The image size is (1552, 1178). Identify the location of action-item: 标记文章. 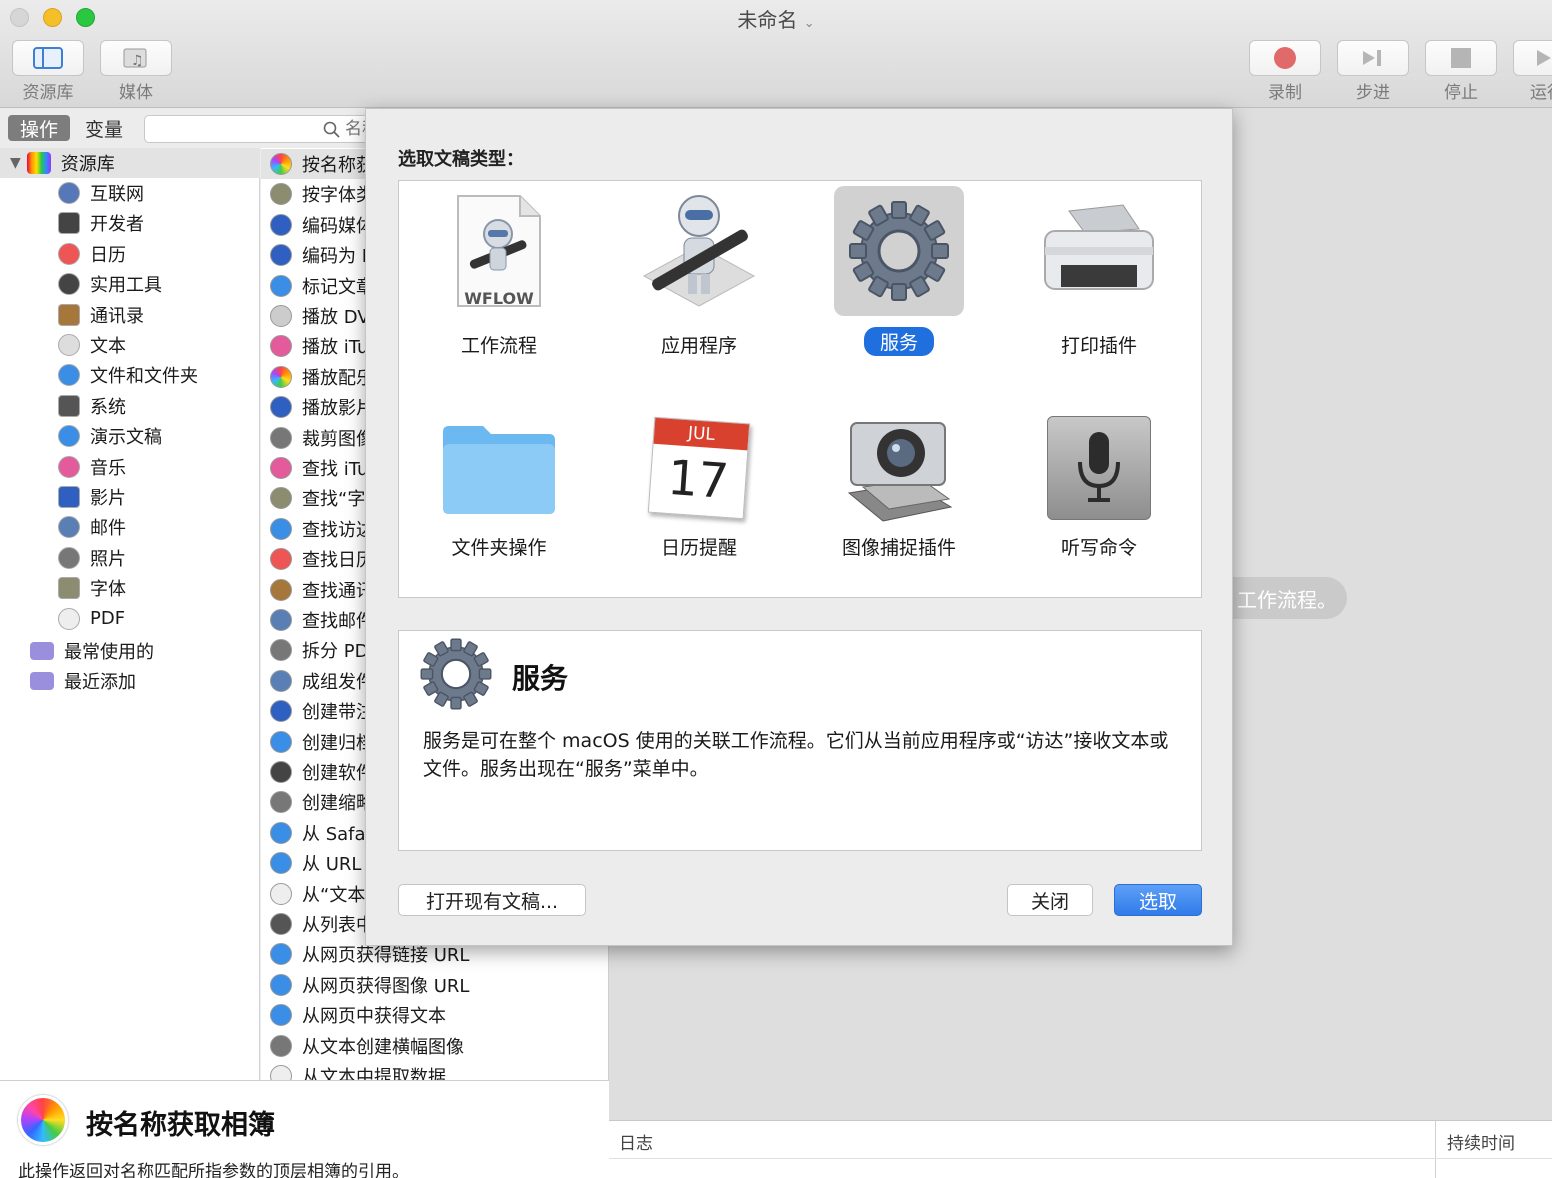
(322, 286).